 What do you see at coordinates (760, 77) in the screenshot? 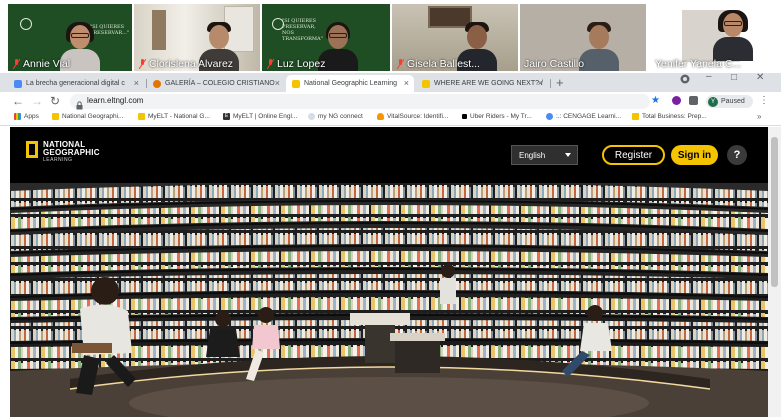
I see `close-window-icon: ✕` at bounding box center [760, 77].